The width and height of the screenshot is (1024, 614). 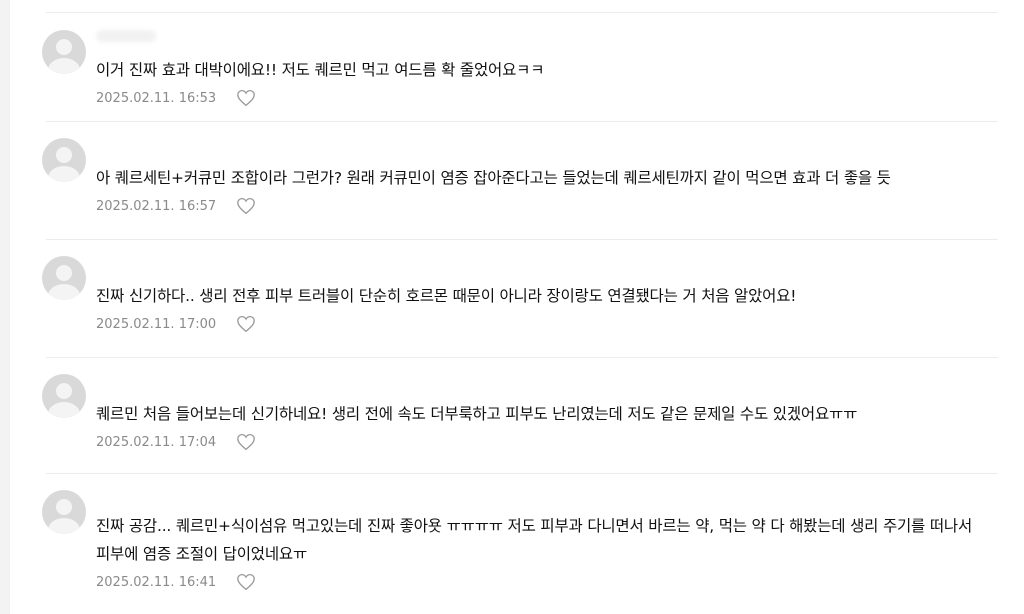 What do you see at coordinates (156, 98) in the screenshot?
I see `comment-date: 2025.02.11. 16:53` at bounding box center [156, 98].